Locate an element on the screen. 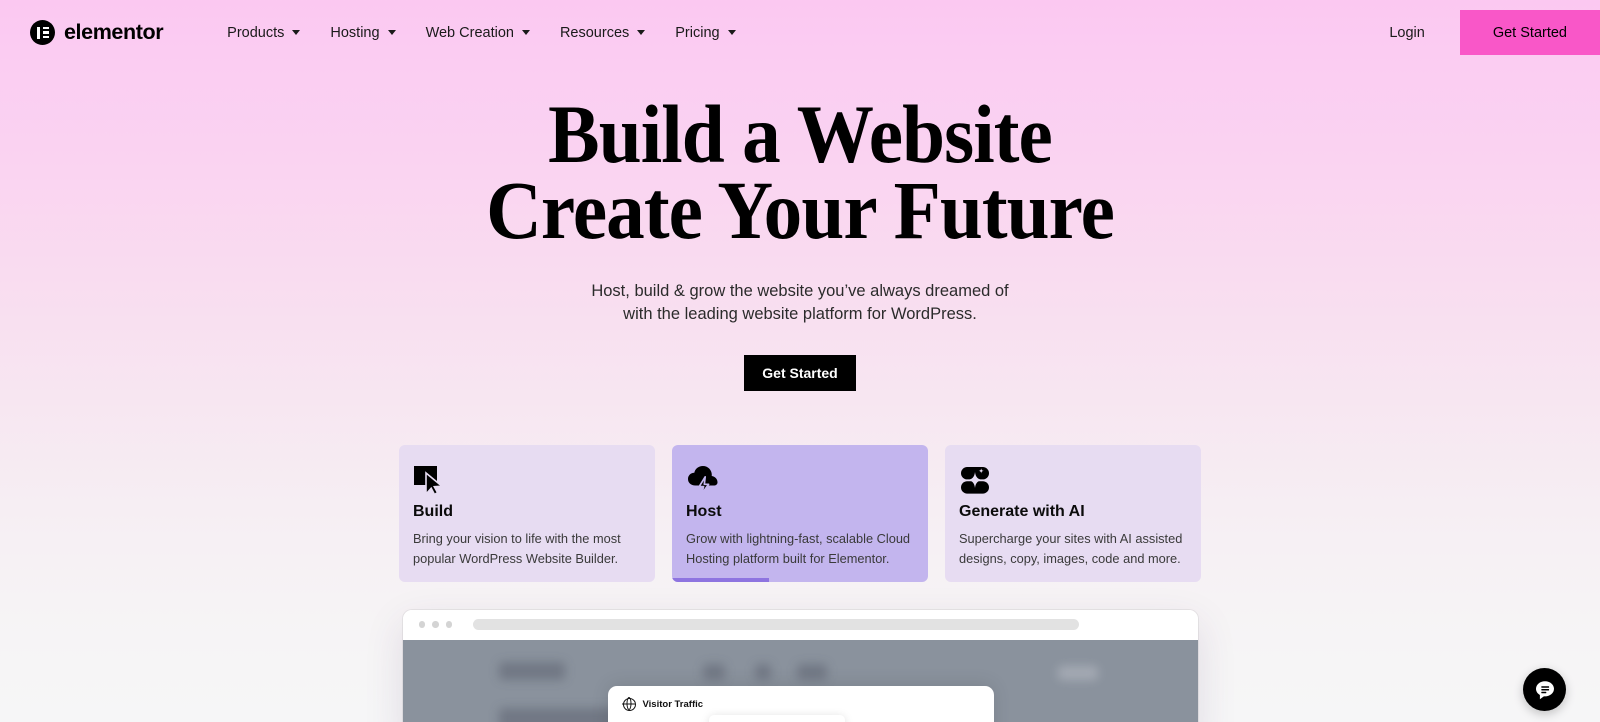  browser-page-content: Visitor Traffic August 15 2024 is located at coordinates (800, 680).